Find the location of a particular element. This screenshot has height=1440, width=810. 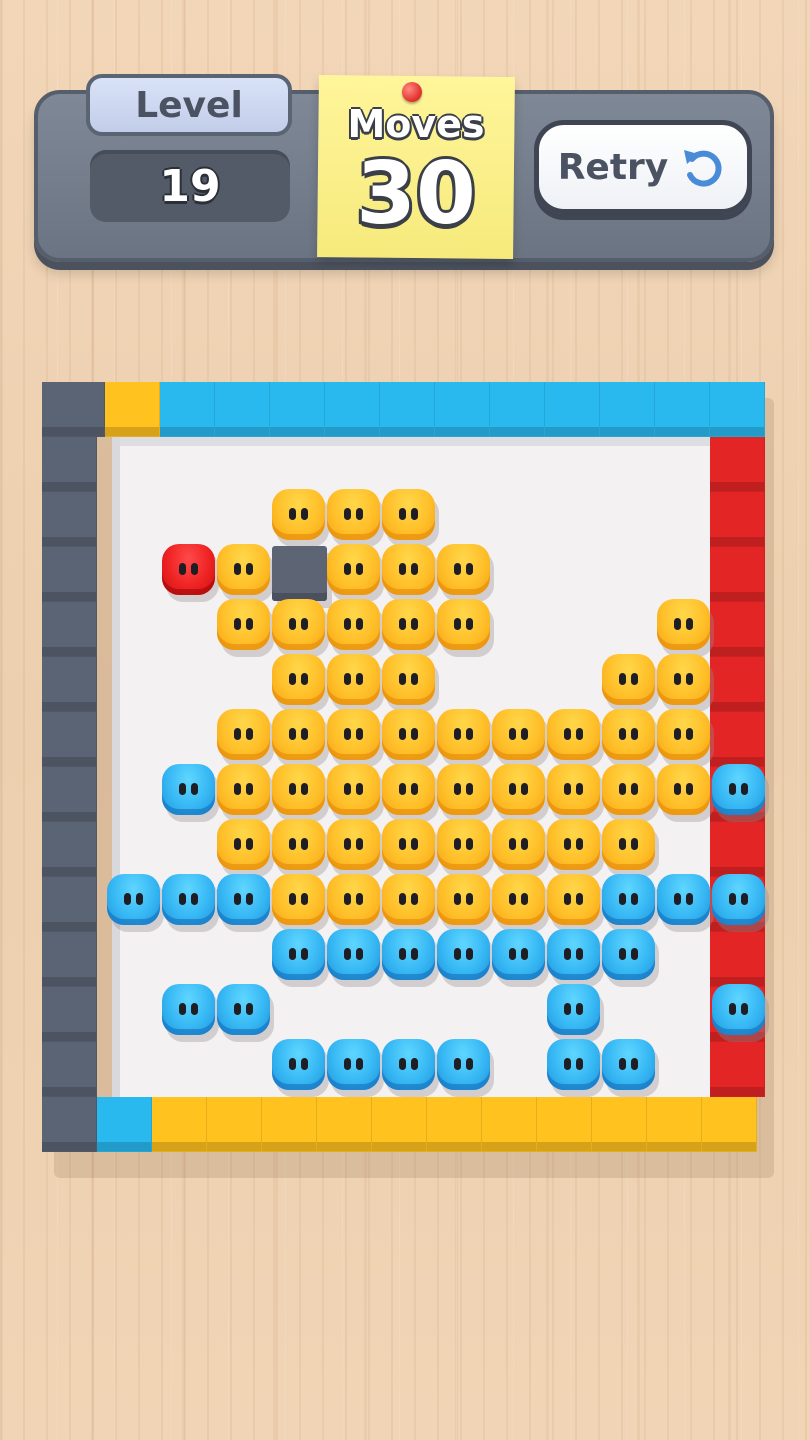

red-blob is located at coordinates (188, 569).